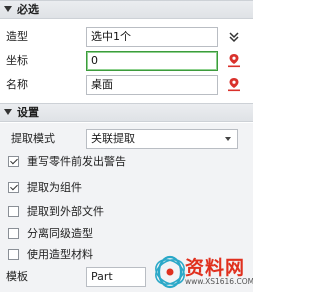 The width and height of the screenshot is (320, 292). What do you see at coordinates (17, 84) in the screenshot?
I see `name-label: 名称` at bounding box center [17, 84].